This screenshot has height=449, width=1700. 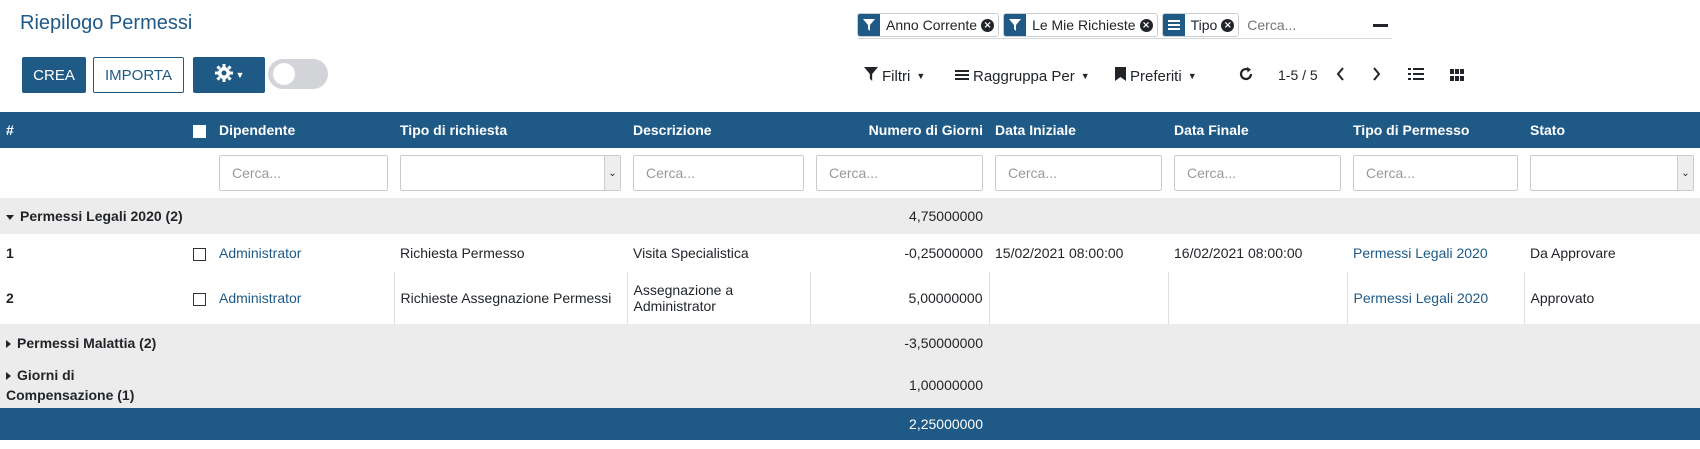 What do you see at coordinates (932, 25) in the screenshot?
I see `facet-label: Anno Corrente` at bounding box center [932, 25].